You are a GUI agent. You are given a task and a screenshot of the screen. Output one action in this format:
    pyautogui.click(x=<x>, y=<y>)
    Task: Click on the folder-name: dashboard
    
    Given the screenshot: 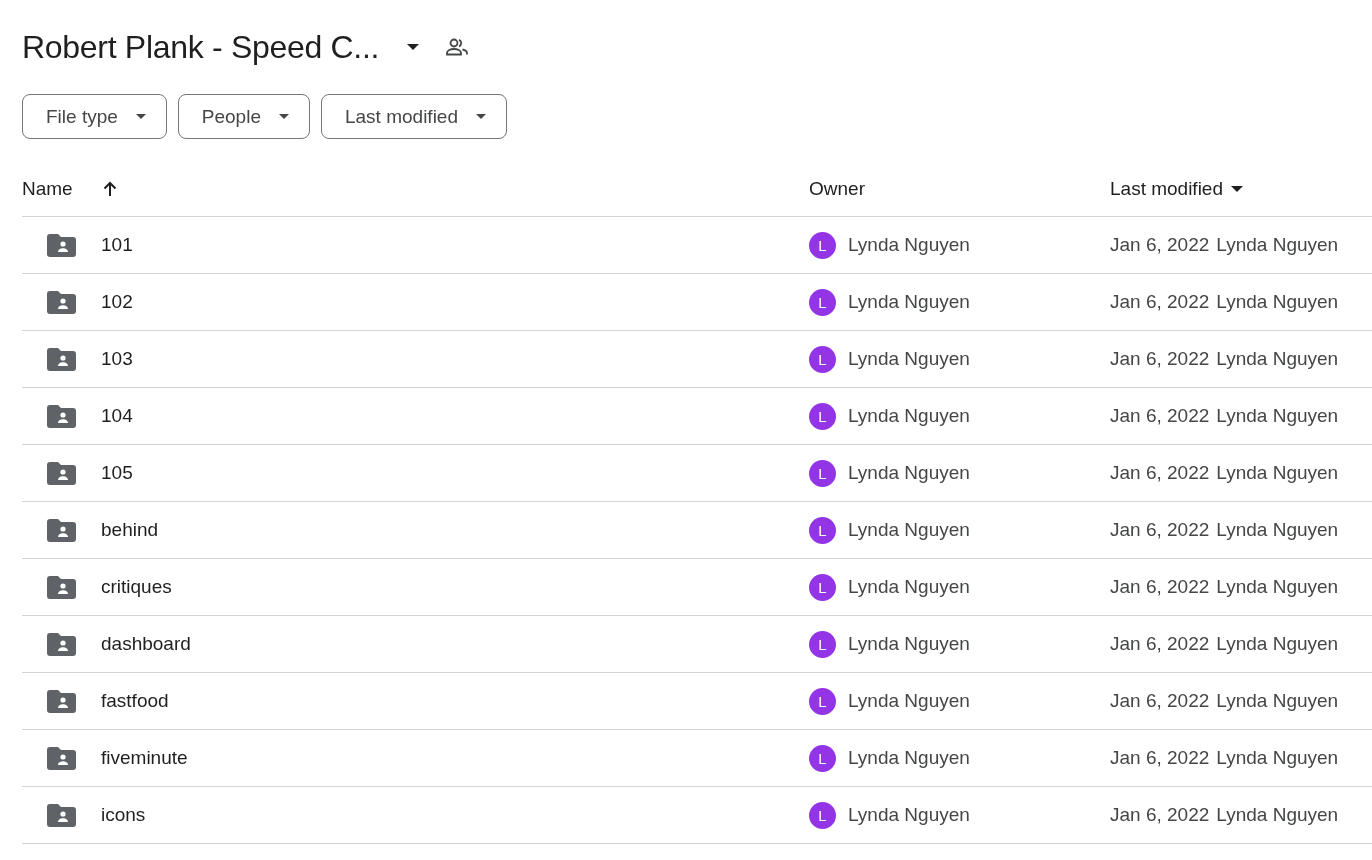 What is the action you would take?
    pyautogui.click(x=146, y=644)
    